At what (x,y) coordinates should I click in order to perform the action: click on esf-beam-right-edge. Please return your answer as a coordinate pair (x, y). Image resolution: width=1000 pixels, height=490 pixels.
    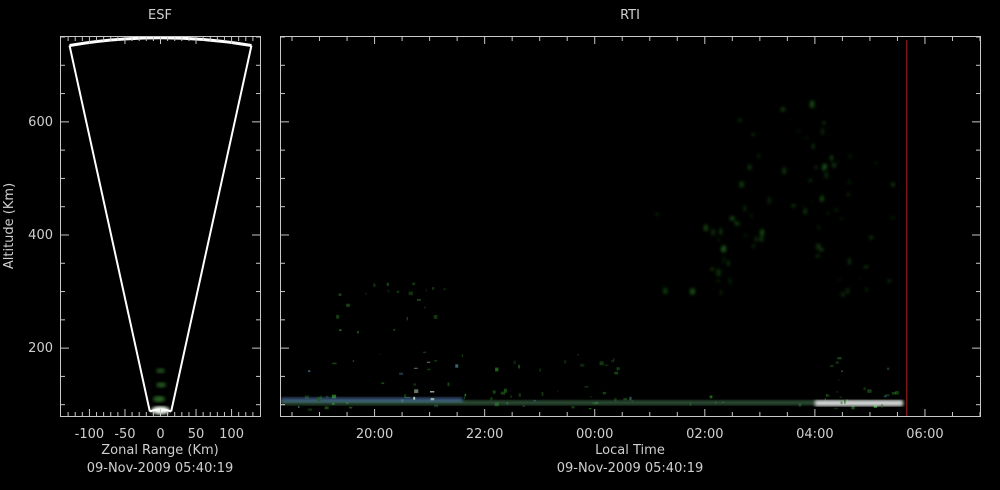
    Looking at the image, I should click on (211, 228).